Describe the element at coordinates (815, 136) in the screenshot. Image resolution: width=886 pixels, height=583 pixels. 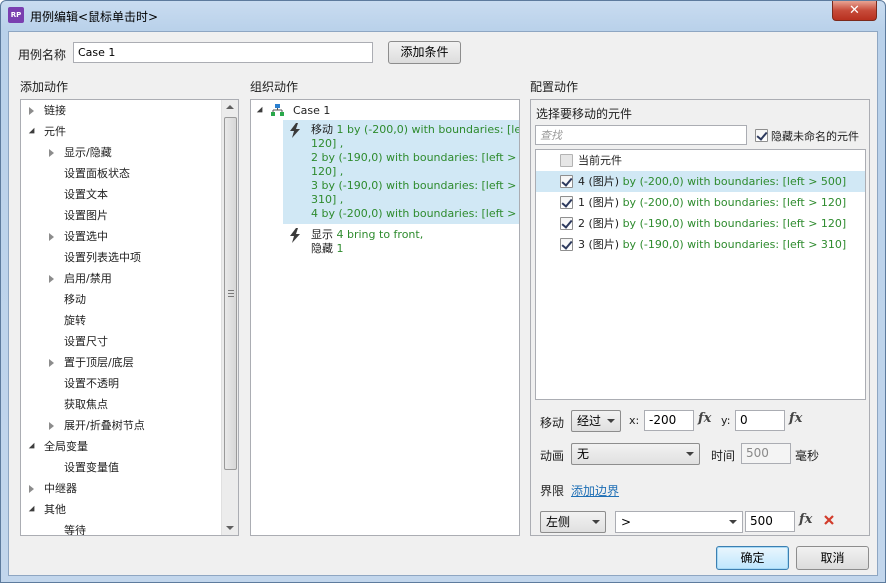
I see `hide-unnamed-label: 隐藏未命名的元件` at that location.